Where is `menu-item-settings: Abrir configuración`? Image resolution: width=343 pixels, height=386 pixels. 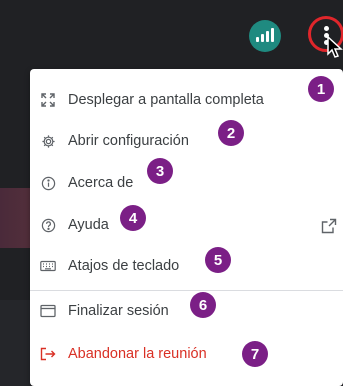
menu-item-settings: Abrir configuración is located at coordinates (186, 141).